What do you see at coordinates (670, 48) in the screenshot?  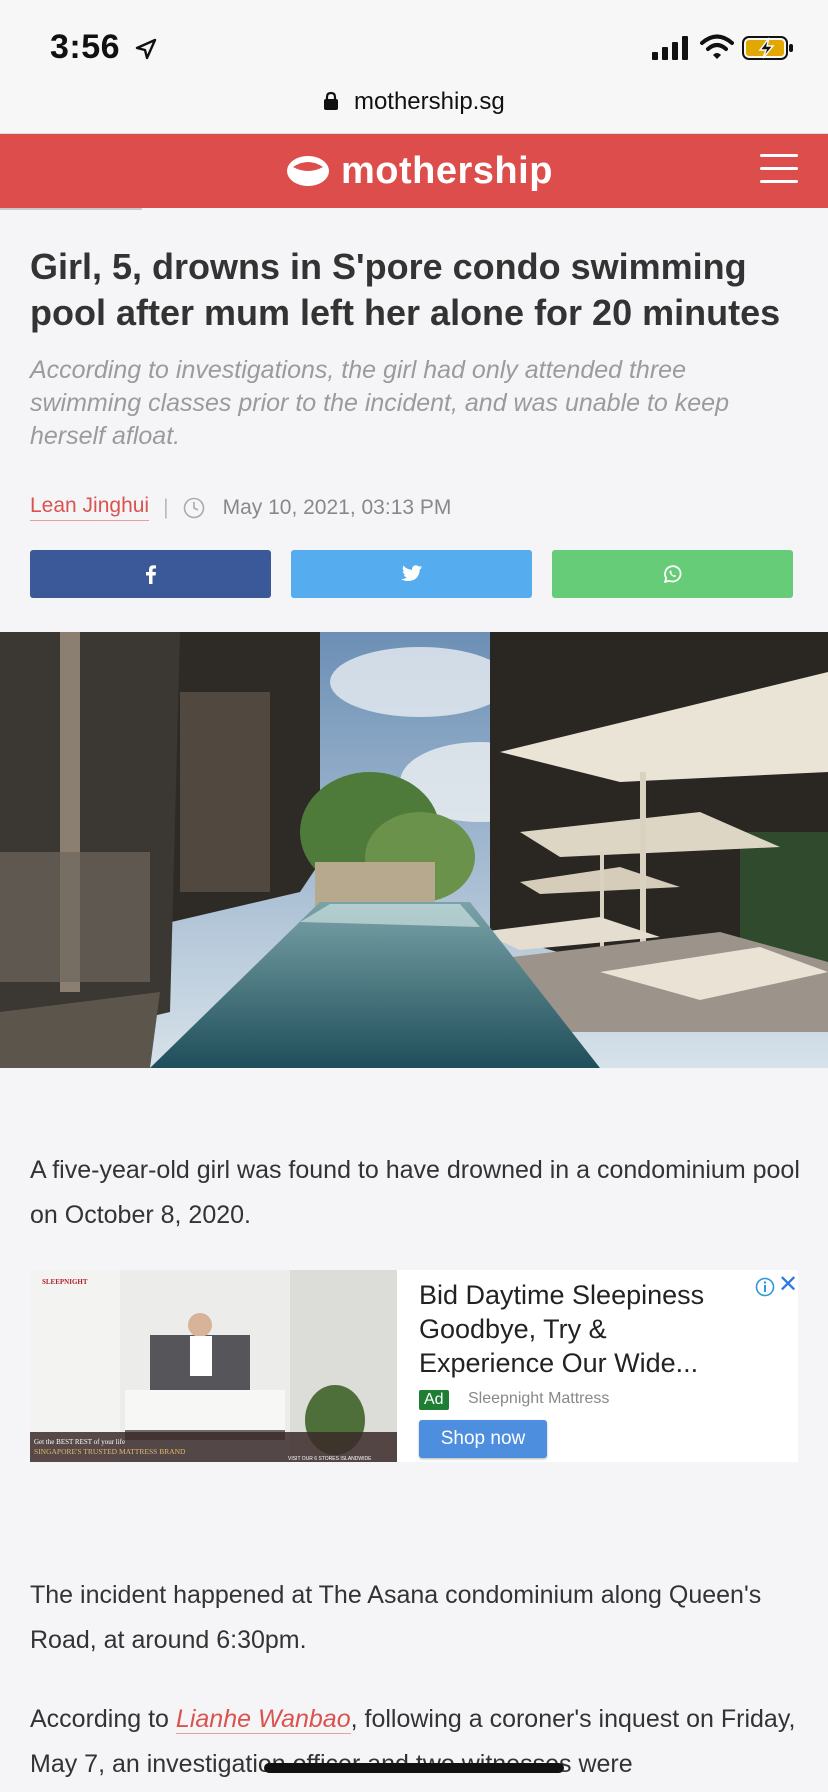 I see `cellular-signal-icon` at bounding box center [670, 48].